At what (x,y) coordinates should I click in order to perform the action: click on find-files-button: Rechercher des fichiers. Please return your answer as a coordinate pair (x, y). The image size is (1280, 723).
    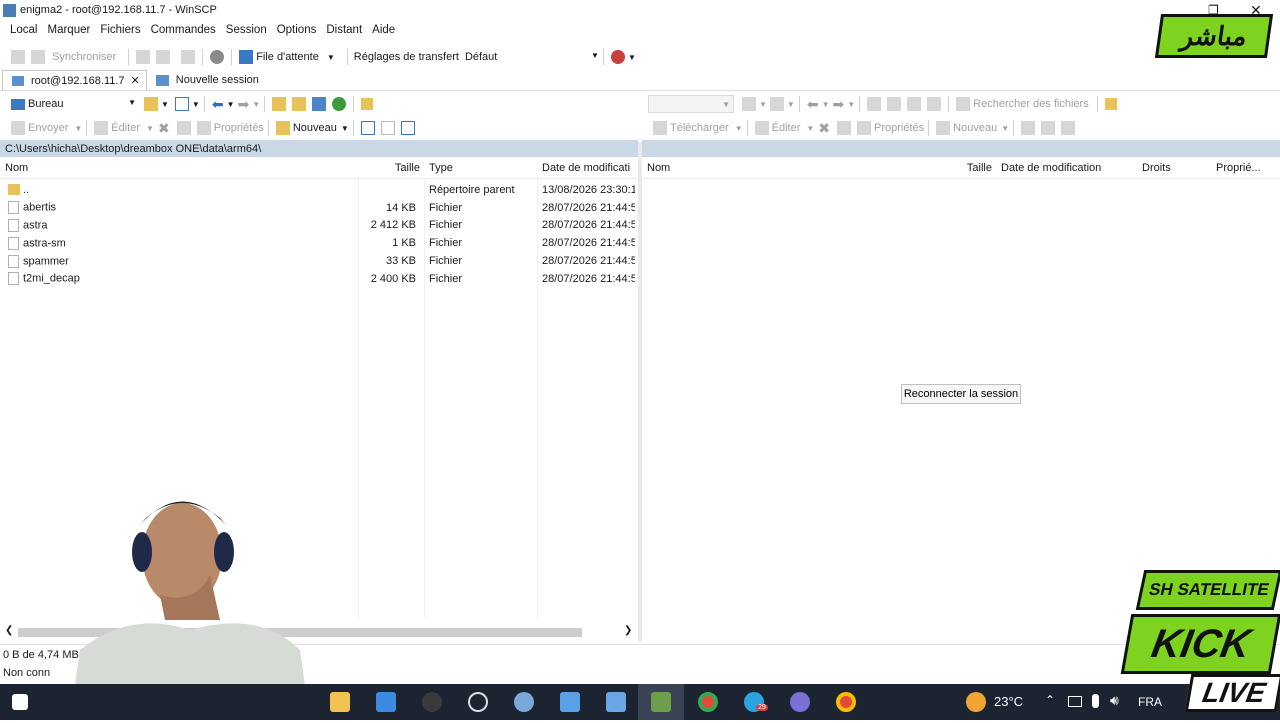
    Looking at the image, I should click on (1031, 104).